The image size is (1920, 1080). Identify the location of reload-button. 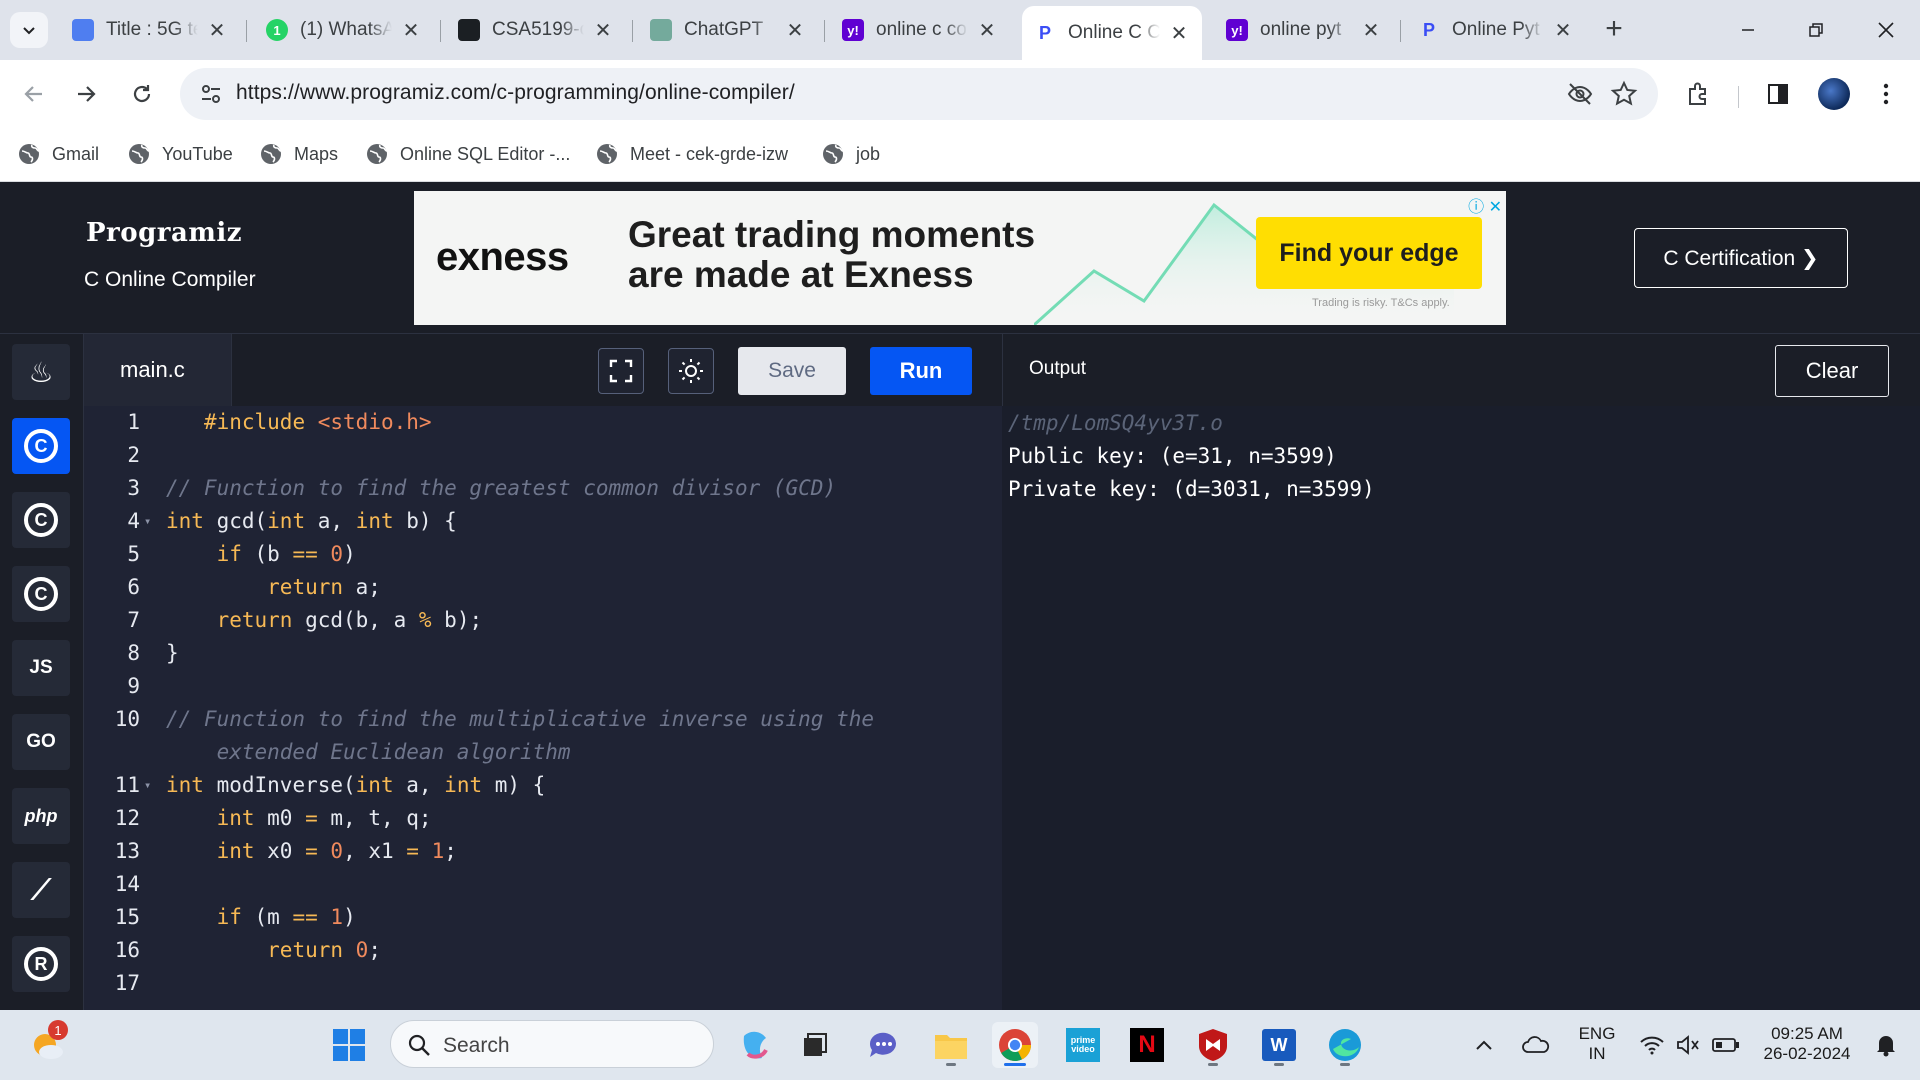
(142, 94).